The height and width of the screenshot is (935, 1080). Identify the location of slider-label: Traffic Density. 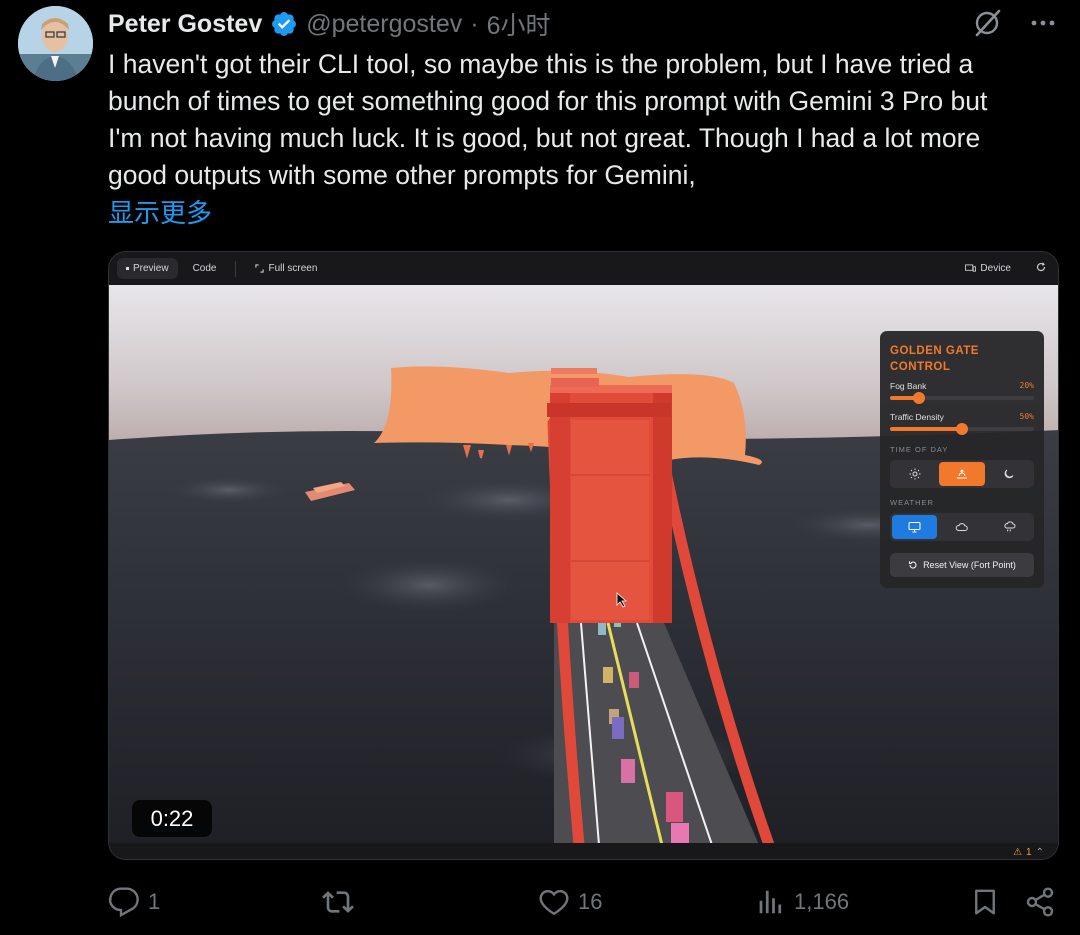
(917, 417).